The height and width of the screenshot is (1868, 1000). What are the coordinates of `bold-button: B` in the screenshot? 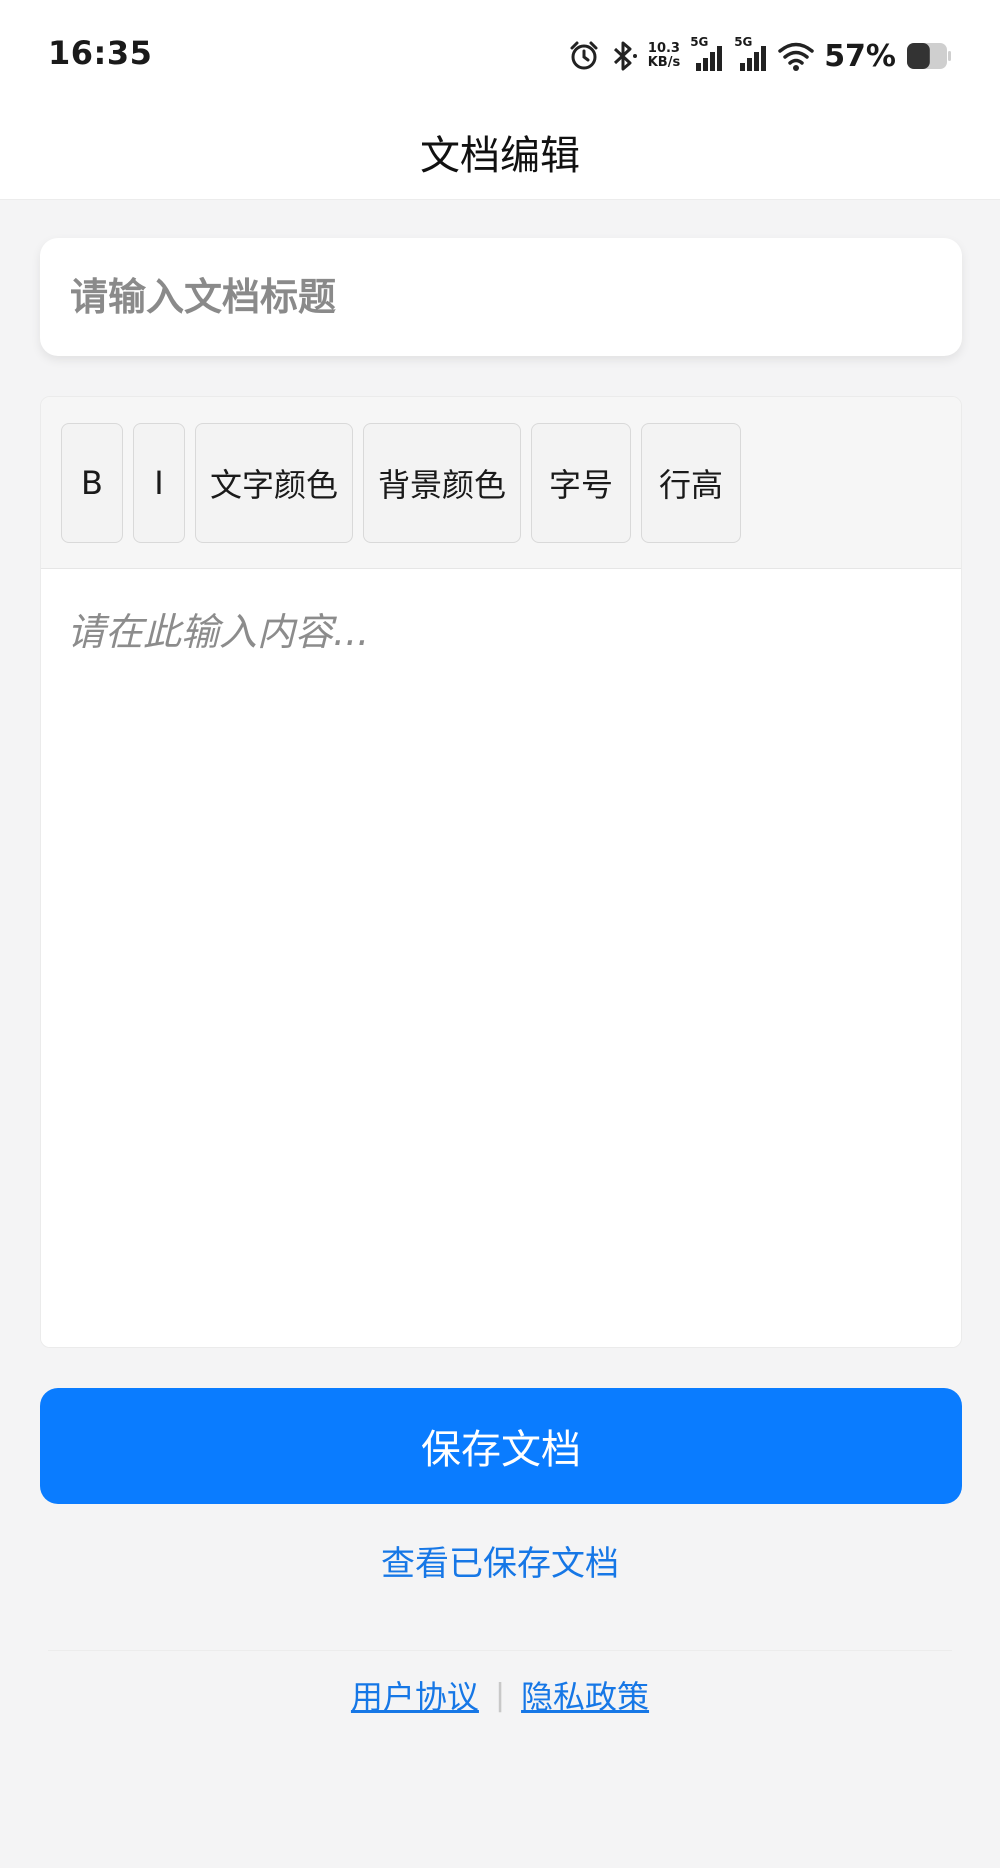 It's located at (92, 482).